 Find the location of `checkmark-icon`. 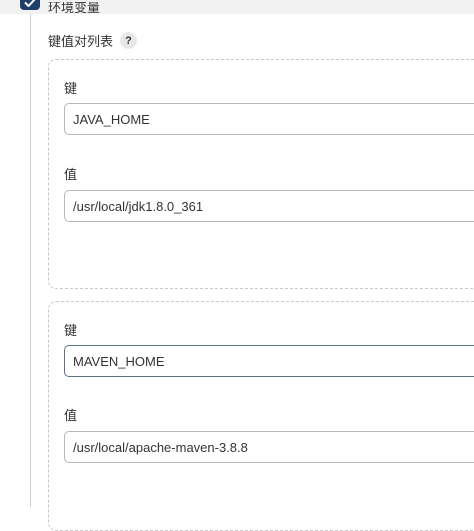

checkmark-icon is located at coordinates (30, 3).